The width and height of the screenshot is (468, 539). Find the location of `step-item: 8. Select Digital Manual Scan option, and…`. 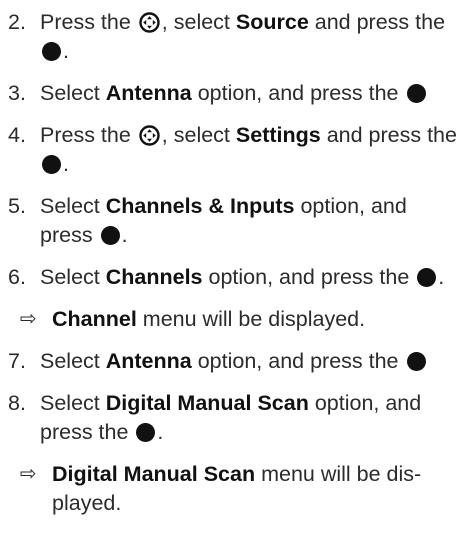

step-item: 8. Select Digital Manual Scan option, and… is located at coordinates (234, 418).